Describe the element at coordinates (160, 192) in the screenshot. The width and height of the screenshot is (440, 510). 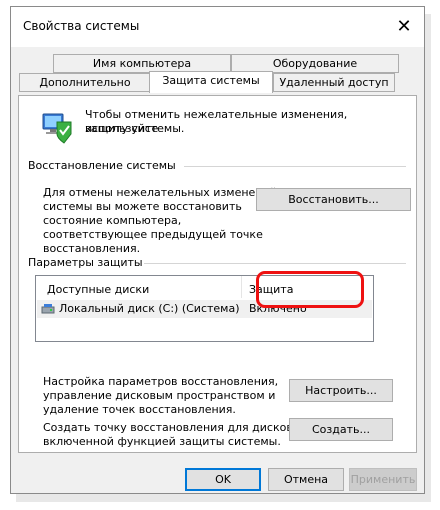
I see `restore-desc-1: Для отмены нежелательных изменений` at that location.